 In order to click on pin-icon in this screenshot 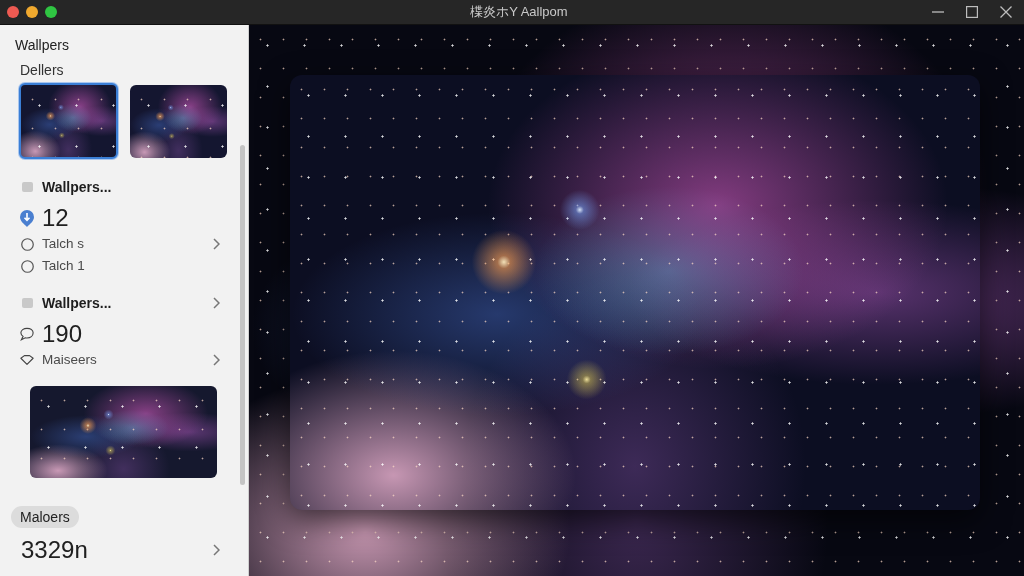, I will do `click(27, 218)`.